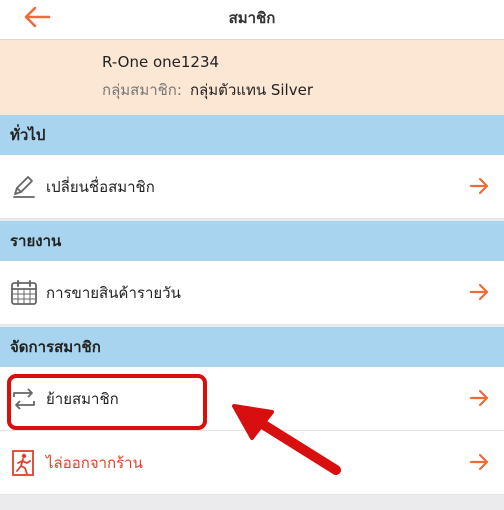 Image resolution: width=504 pixels, height=510 pixels. What do you see at coordinates (161, 62) in the screenshot?
I see `member-name: R-One one1234` at bounding box center [161, 62].